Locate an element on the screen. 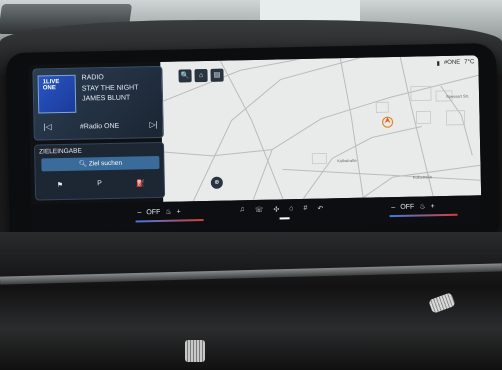  phone-icon: ☏ is located at coordinates (259, 210).